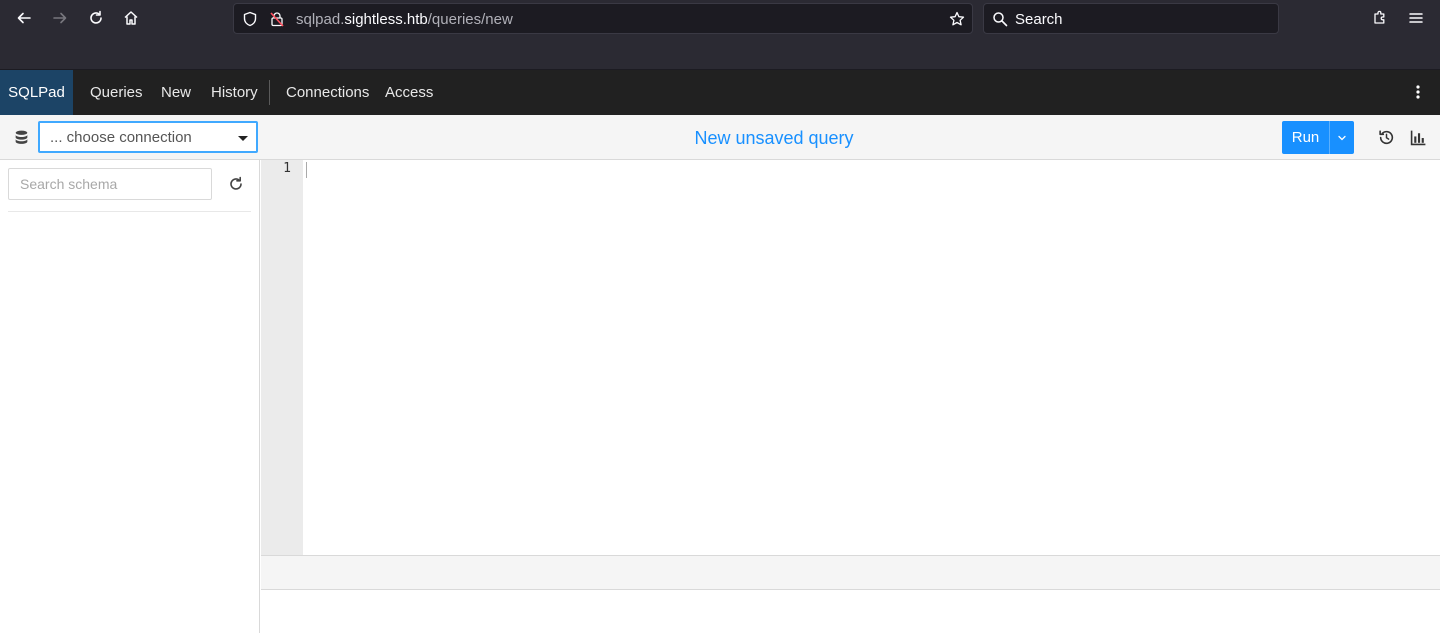 The height and width of the screenshot is (633, 1440). I want to click on browser-toolbar: sqlpad.sightless.htb/queries/new Search, so click(720, 35).